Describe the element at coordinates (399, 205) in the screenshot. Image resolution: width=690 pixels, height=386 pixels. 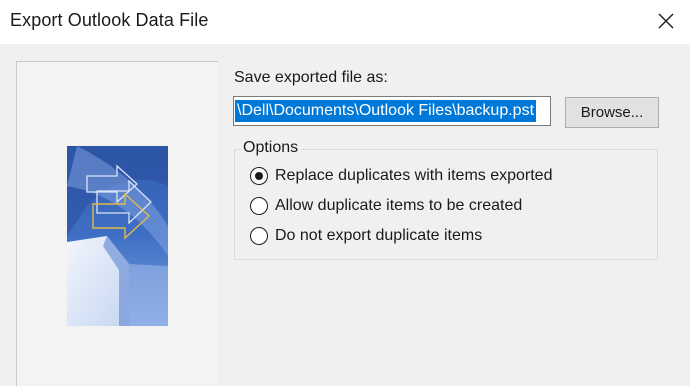
I see `radio-label: Allow duplicate items to be created` at that location.